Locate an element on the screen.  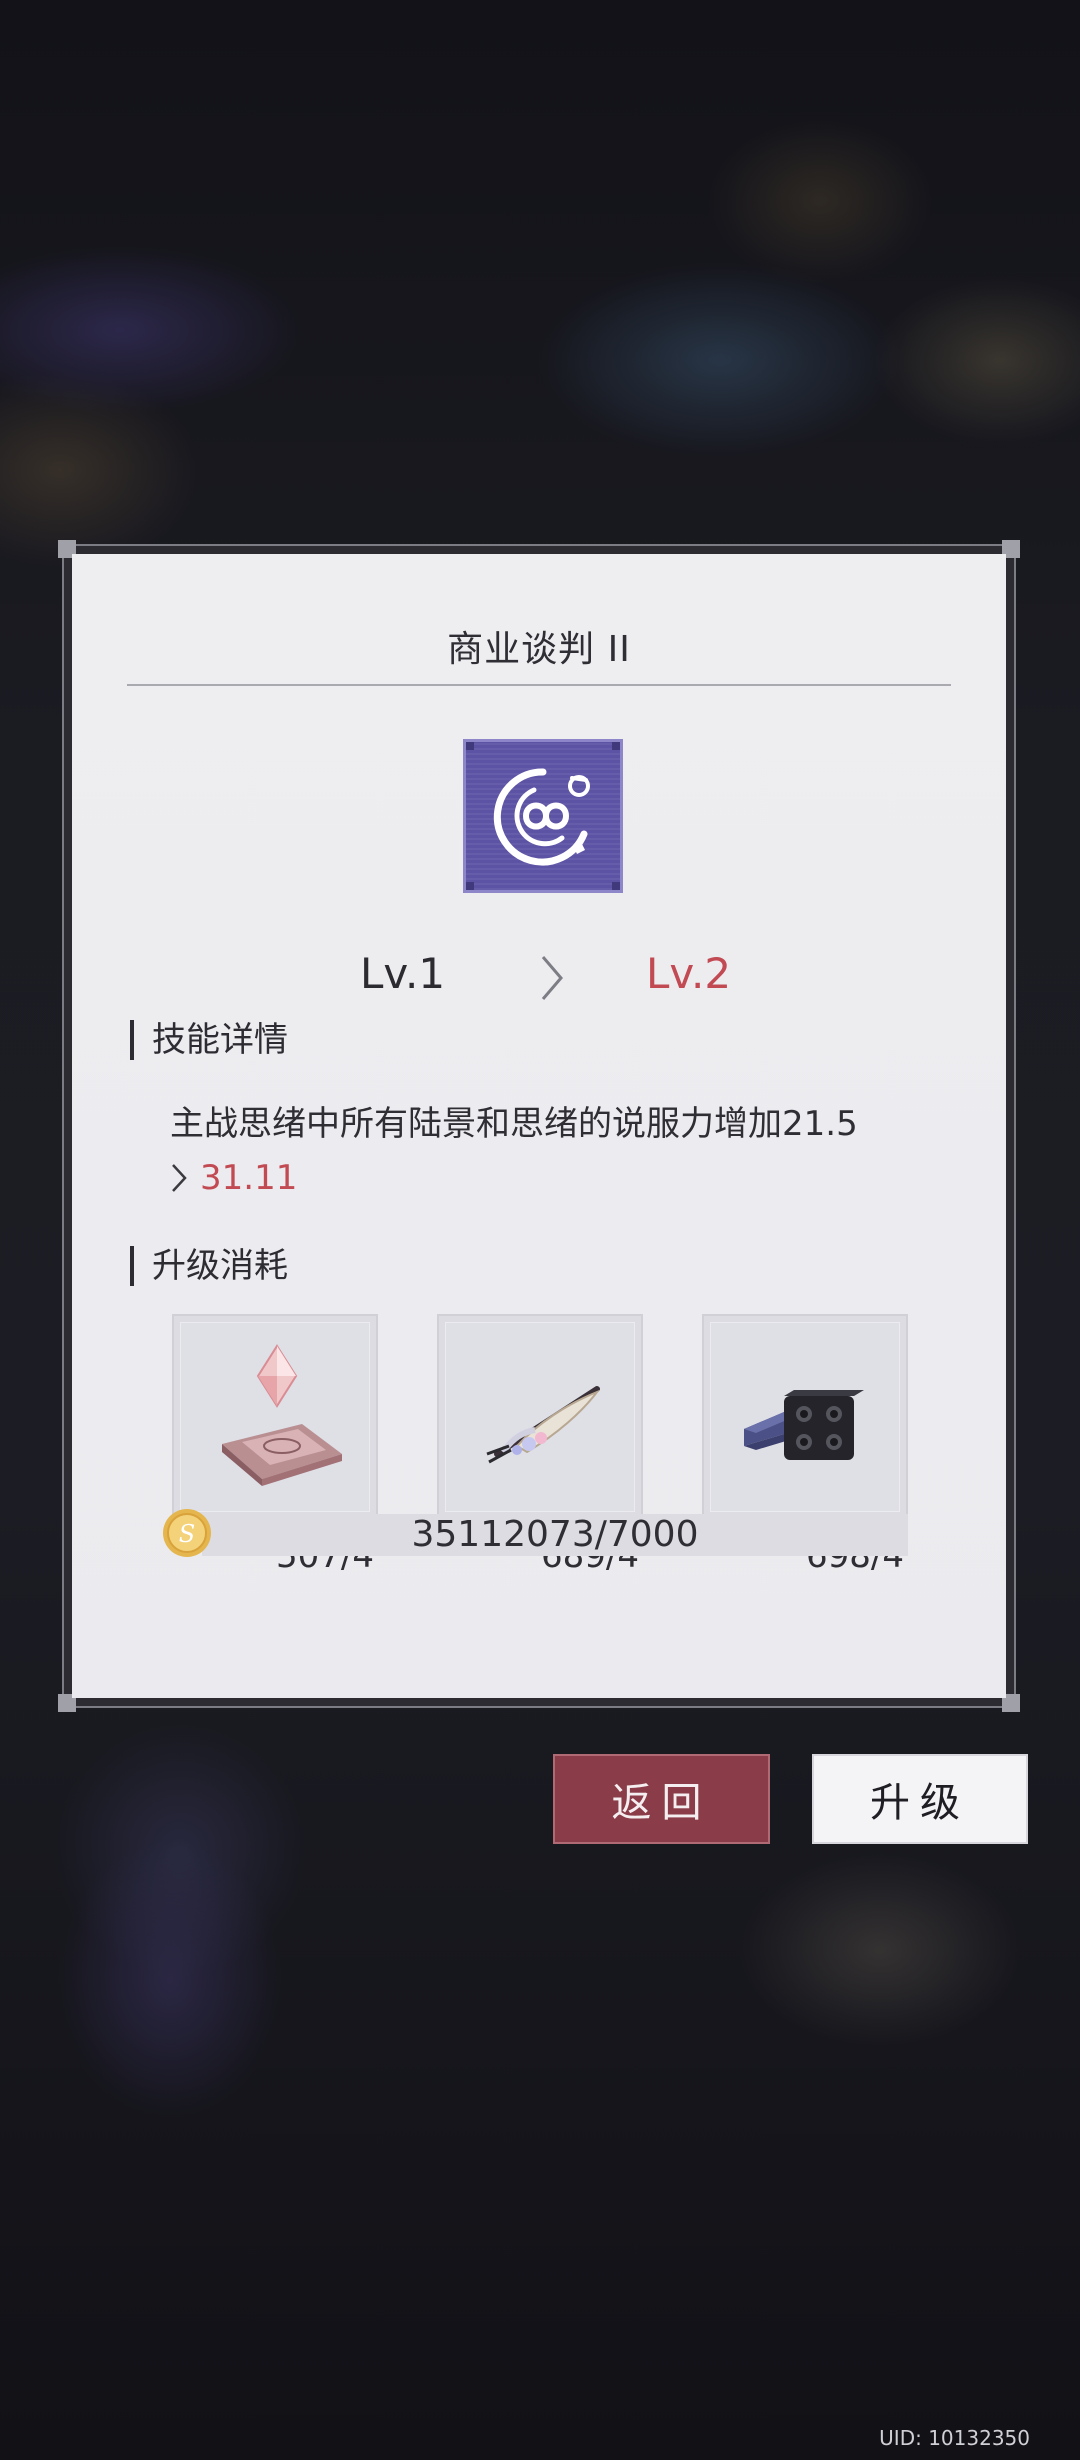
new-value: 31.11 is located at coordinates (249, 1178).